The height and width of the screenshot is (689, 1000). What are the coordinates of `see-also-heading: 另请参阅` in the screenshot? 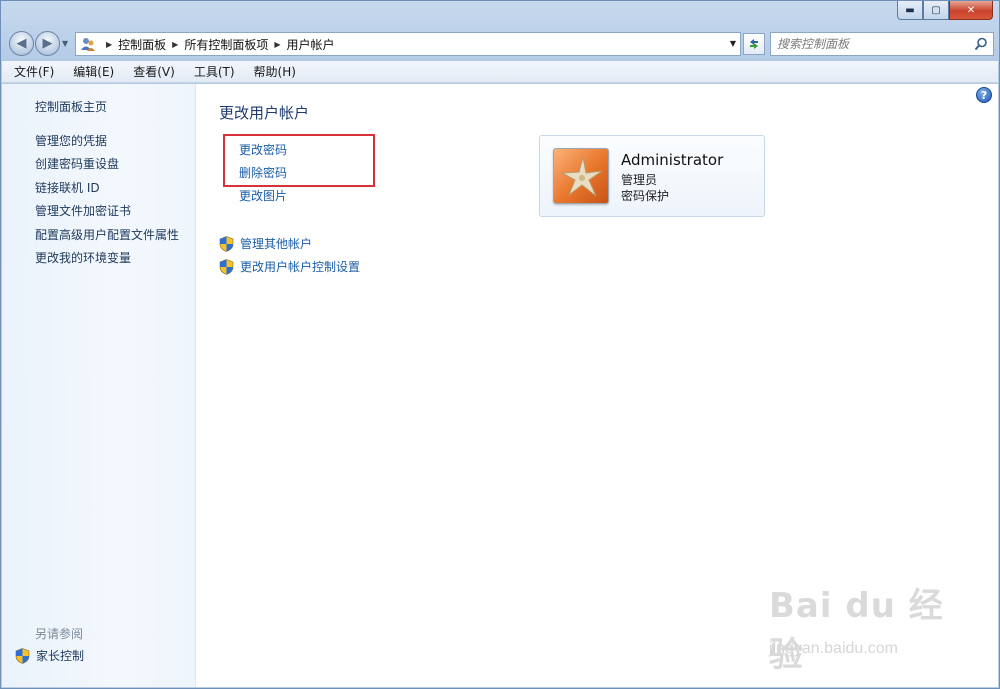 It's located at (59, 634).